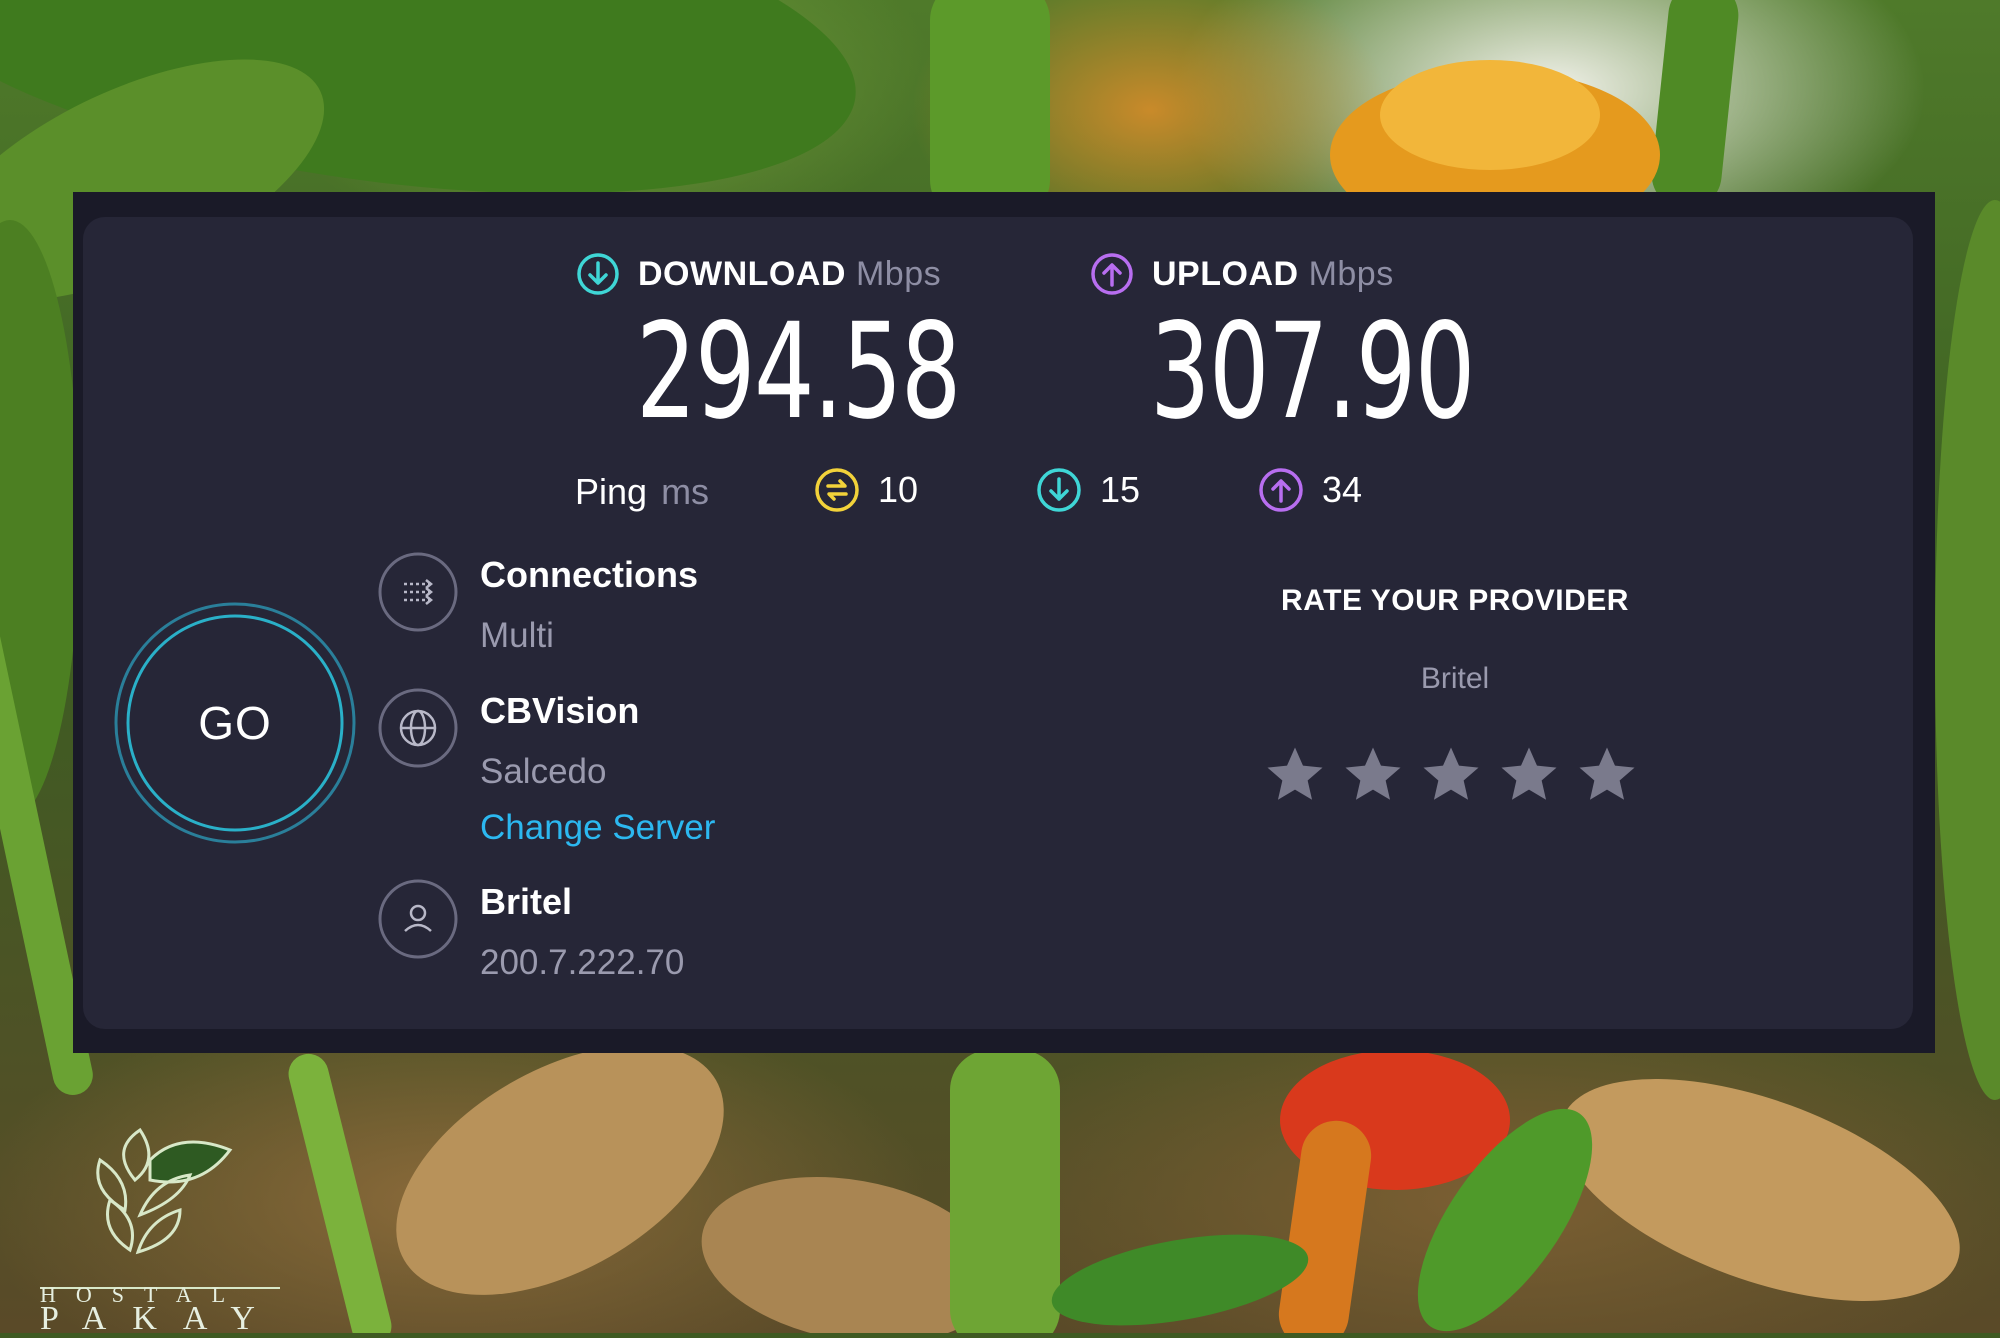 This screenshot has width=2000, height=1338. I want to click on upload-label: UPLOAD, so click(1225, 273).